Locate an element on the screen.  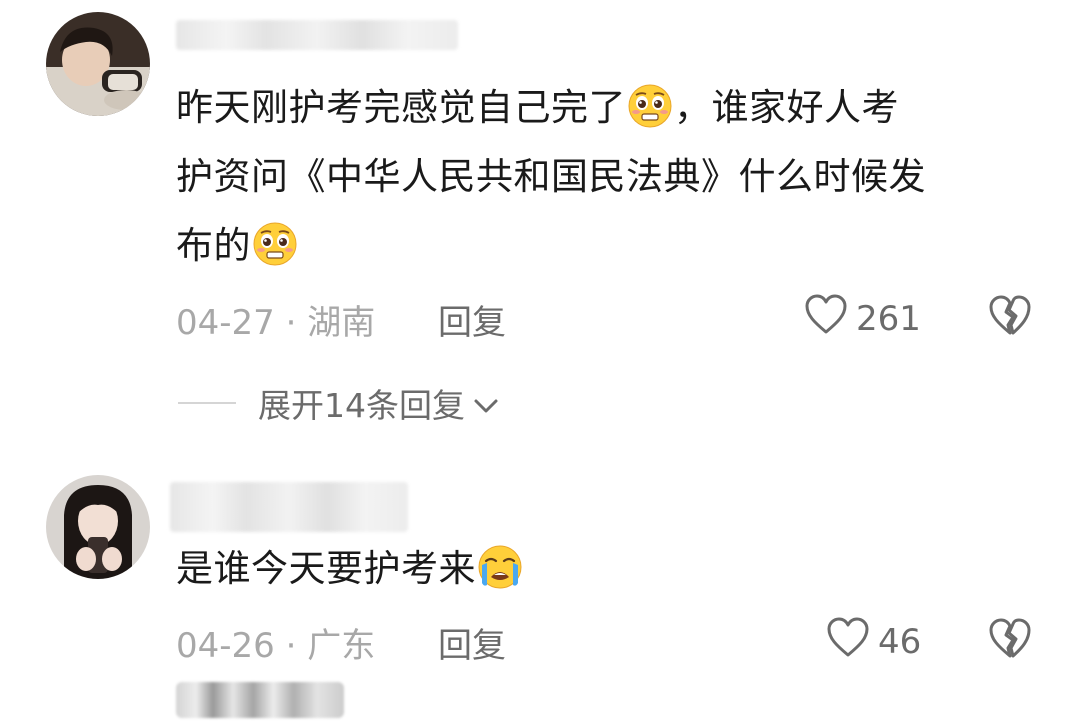
expand-replies-button: 展开14条回复 is located at coordinates (338, 403).